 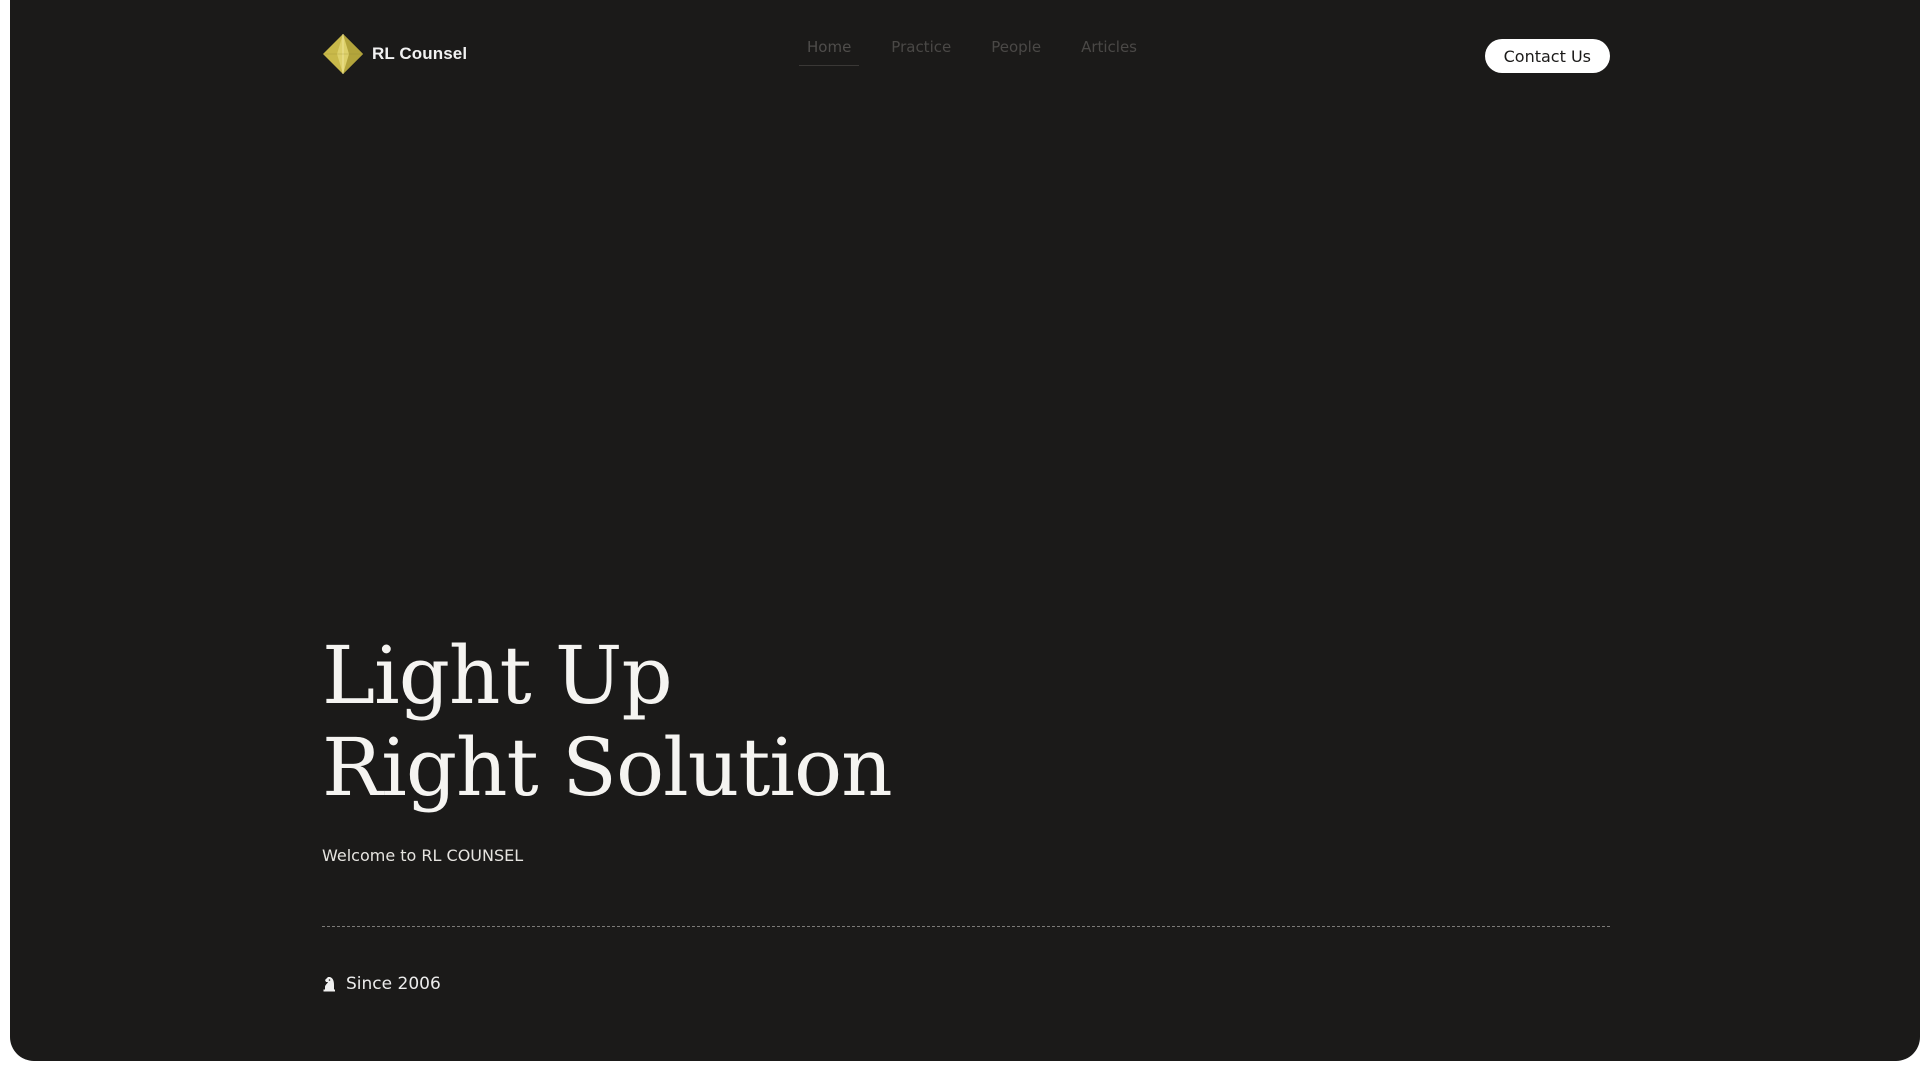 I want to click on main-nav: Home Practice People Articles, so click(x=984, y=52).